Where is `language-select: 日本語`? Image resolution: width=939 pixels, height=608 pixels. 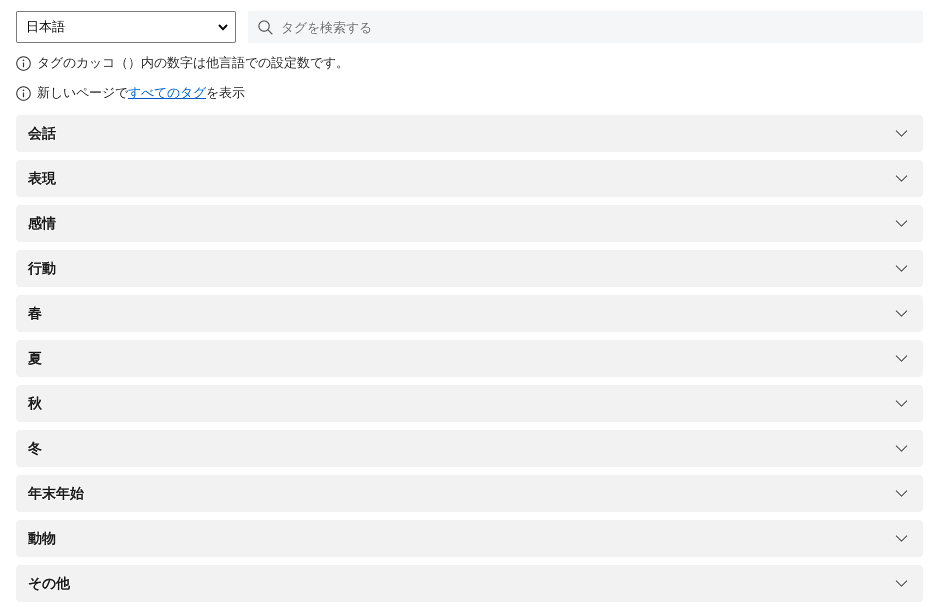 language-select: 日本語 is located at coordinates (126, 27).